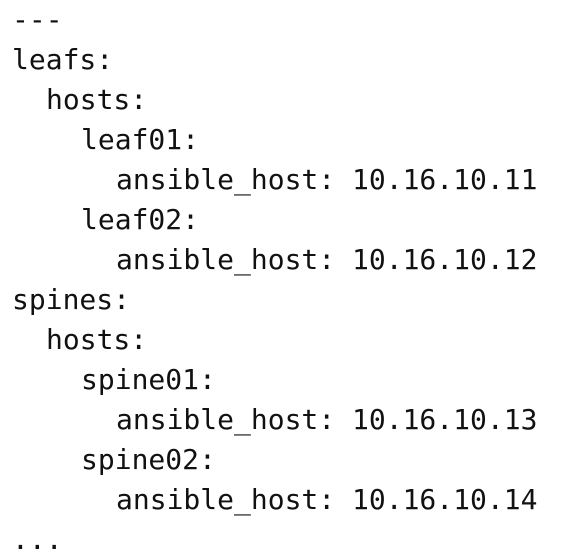  What do you see at coordinates (148, 379) in the screenshot?
I see `host-spine01-key: spine01:` at bounding box center [148, 379].